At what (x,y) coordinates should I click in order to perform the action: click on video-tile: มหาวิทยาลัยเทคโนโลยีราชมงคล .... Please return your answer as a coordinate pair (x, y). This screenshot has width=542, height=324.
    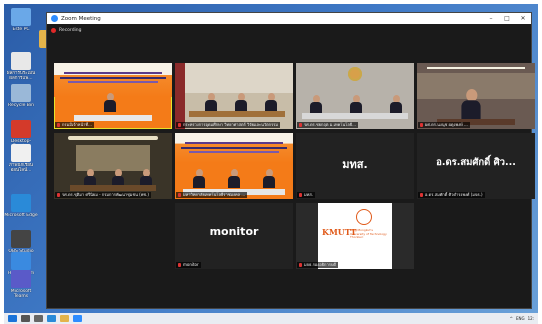
    Looking at the image, I should click on (234, 166).